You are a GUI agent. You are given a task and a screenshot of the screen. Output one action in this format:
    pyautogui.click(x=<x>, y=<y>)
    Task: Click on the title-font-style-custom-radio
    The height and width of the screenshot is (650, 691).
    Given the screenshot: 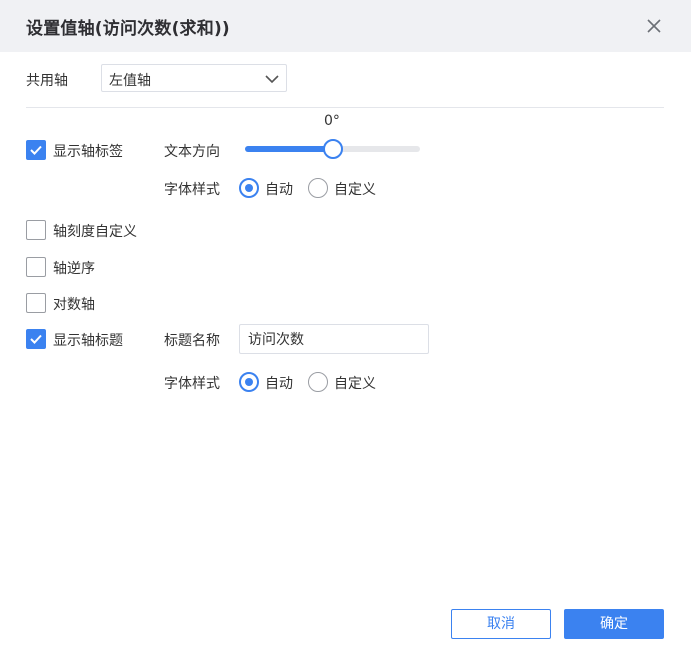 What is the action you would take?
    pyautogui.click(x=318, y=382)
    